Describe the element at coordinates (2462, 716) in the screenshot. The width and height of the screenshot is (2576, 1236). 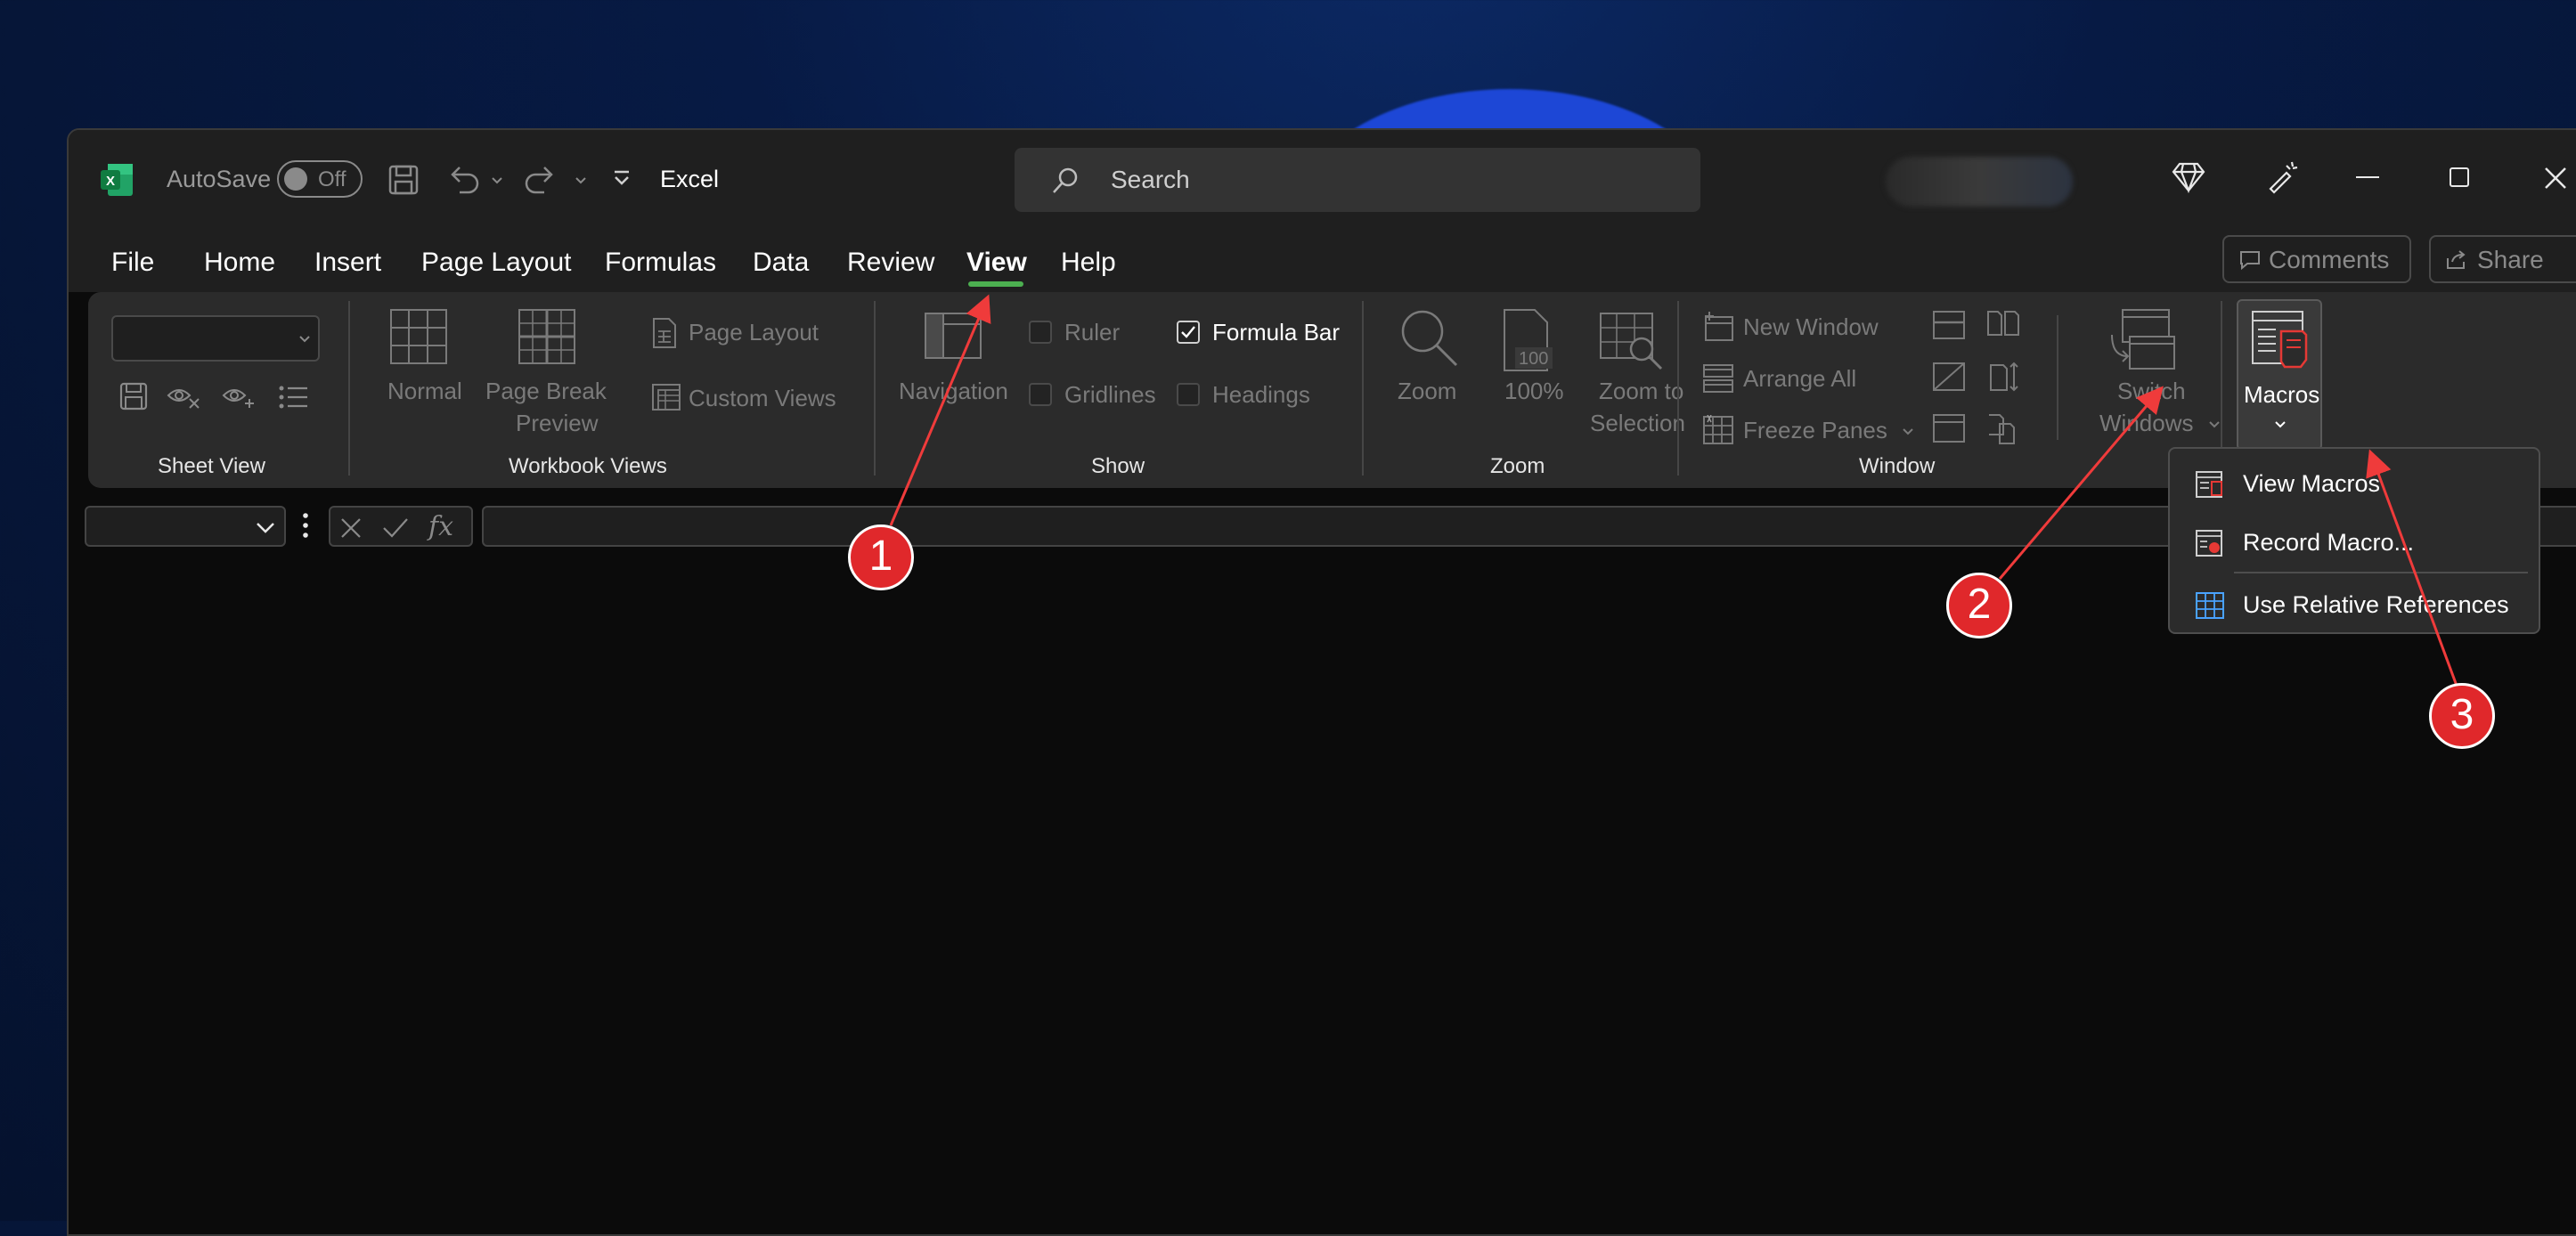
I see `annotation-badge-3: 3` at that location.